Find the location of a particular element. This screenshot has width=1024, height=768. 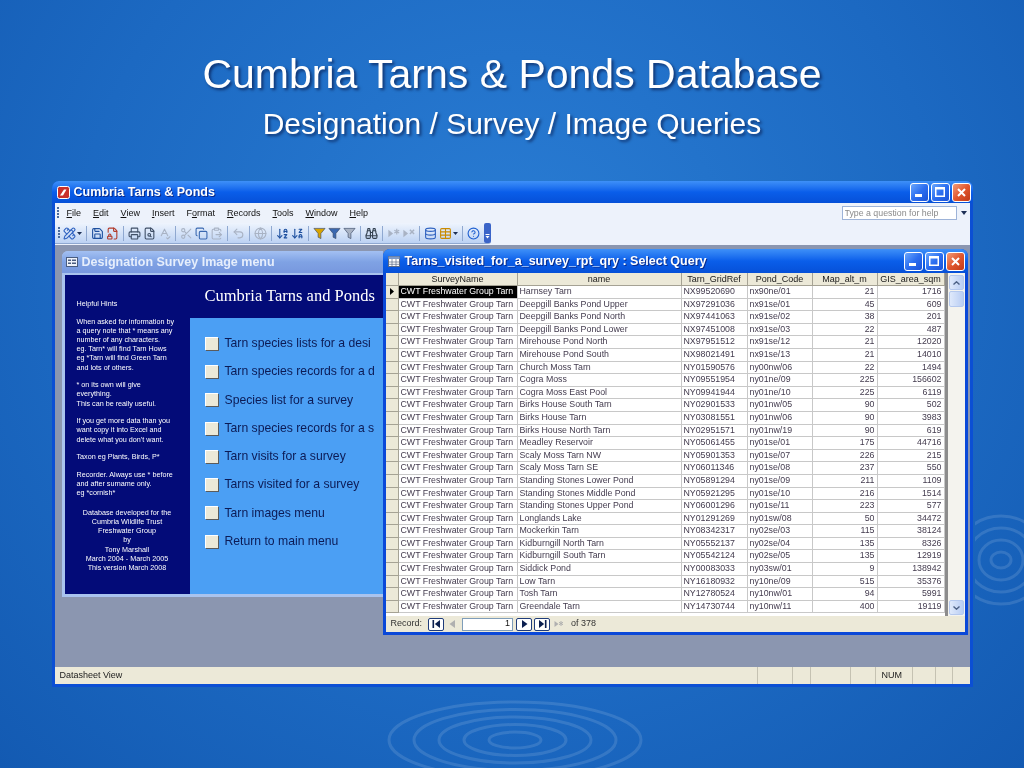

column-header: name is located at coordinates (599, 279).